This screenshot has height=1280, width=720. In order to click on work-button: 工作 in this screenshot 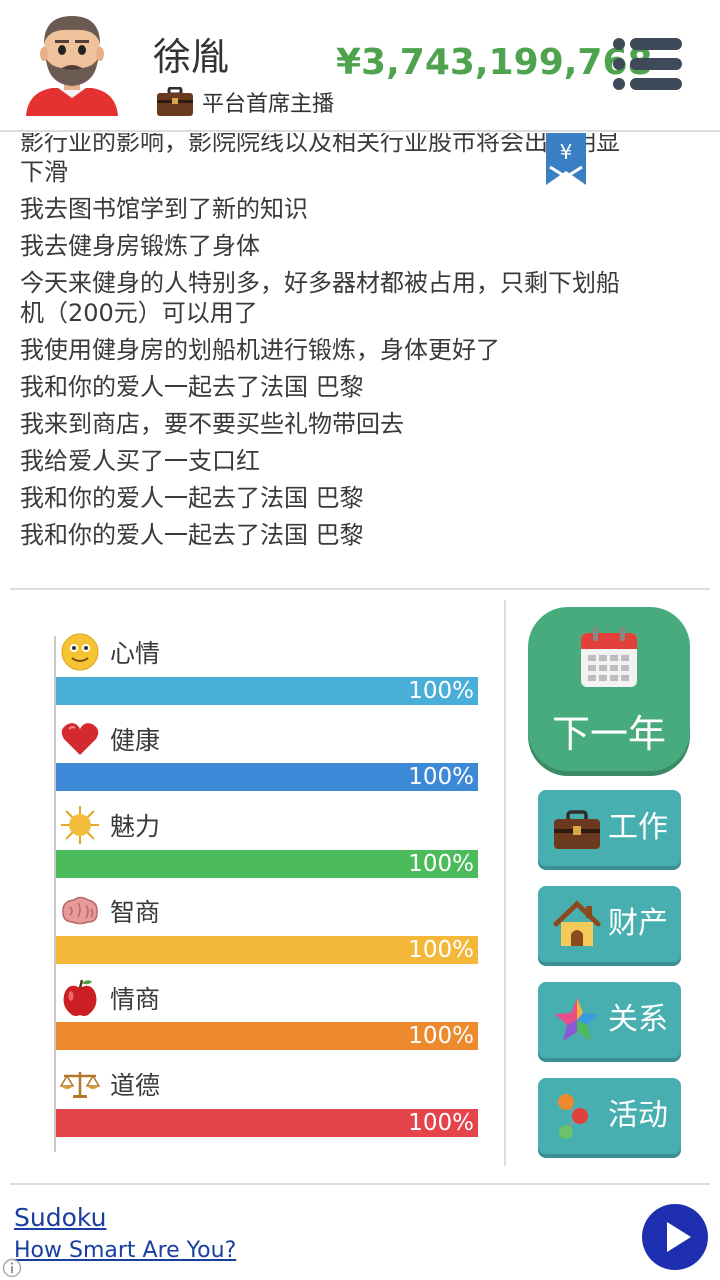, I will do `click(609, 828)`.